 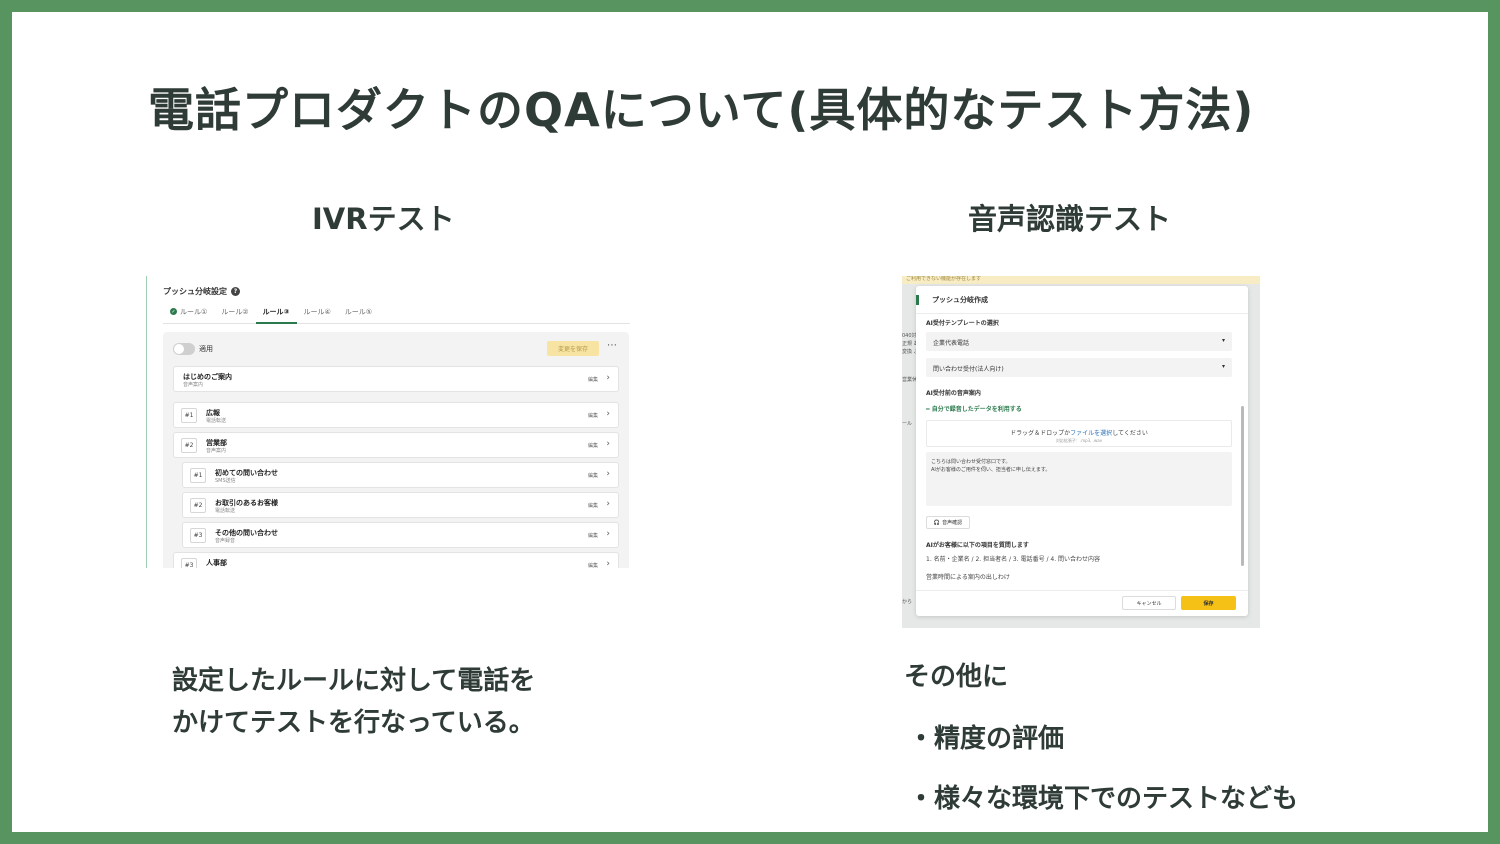 I want to click on other-heading: その他に, so click(x=956, y=677).